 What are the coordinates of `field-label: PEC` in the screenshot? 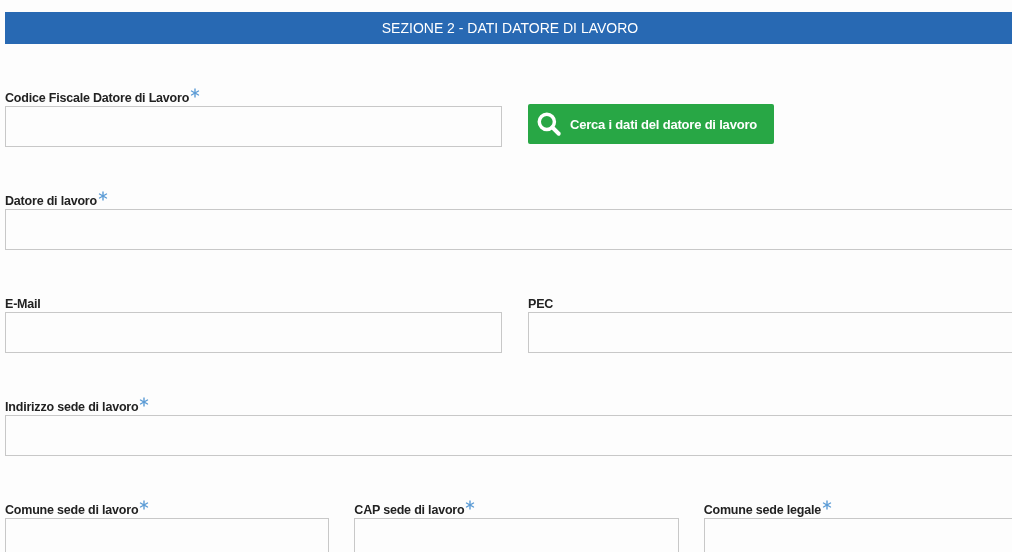 It's located at (541, 304).